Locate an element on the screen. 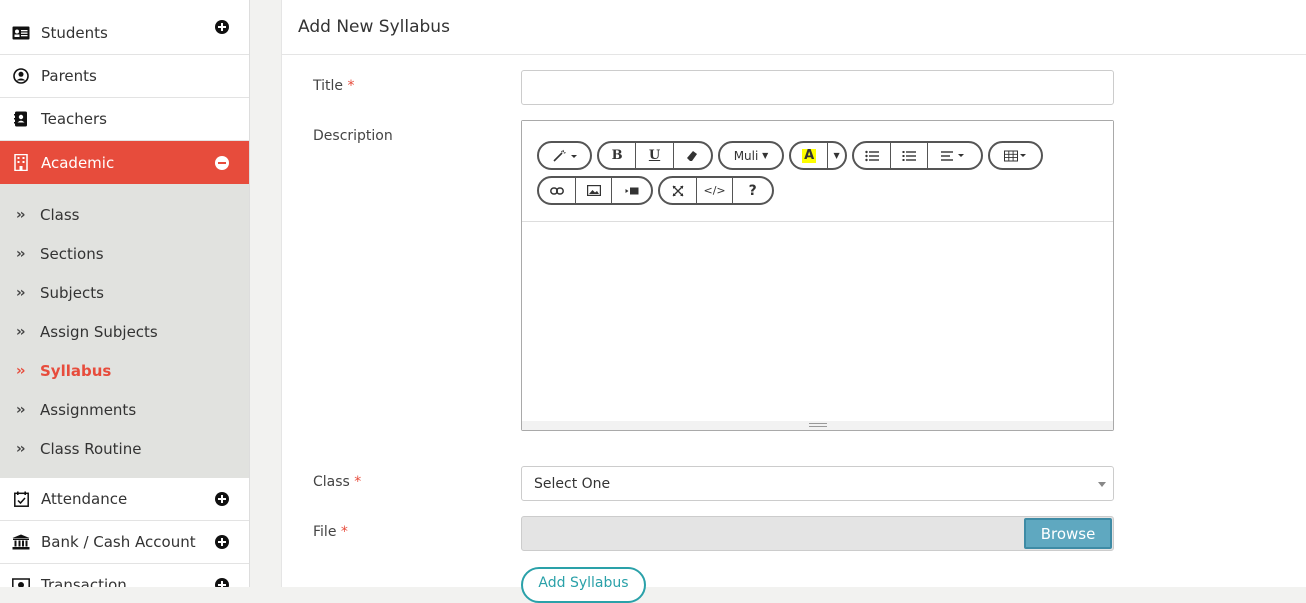 The width and height of the screenshot is (1306, 603). sidebar-item-attendance: Attendance is located at coordinates (124, 499).